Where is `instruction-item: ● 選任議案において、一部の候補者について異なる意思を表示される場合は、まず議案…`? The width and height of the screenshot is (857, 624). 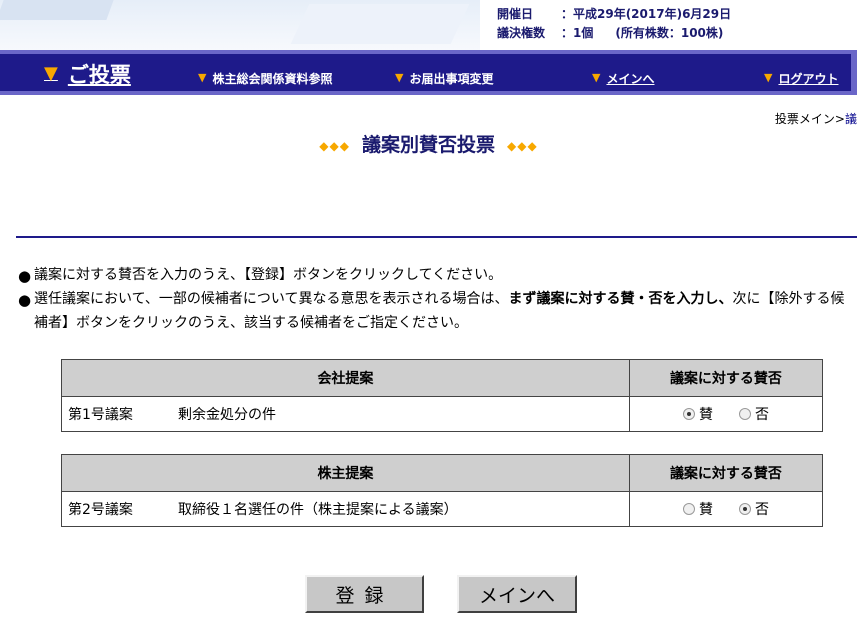
instruction-item: ● 選任議案において、一部の候補者について異なる意思を表示される場合は、まず議案… is located at coordinates (437, 311).